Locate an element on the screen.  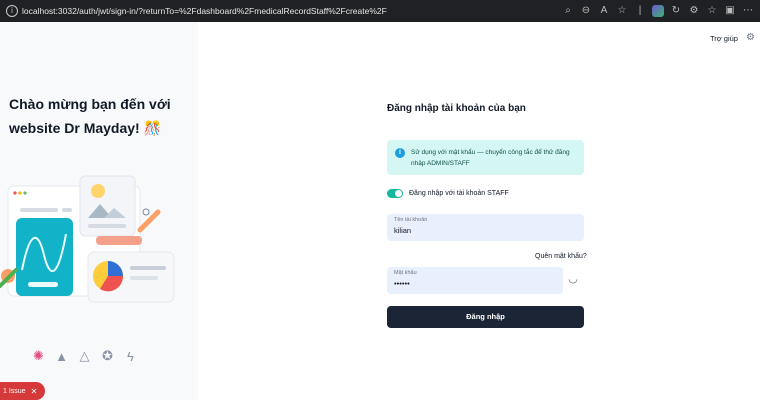
info-icon: i is located at coordinates (400, 153).